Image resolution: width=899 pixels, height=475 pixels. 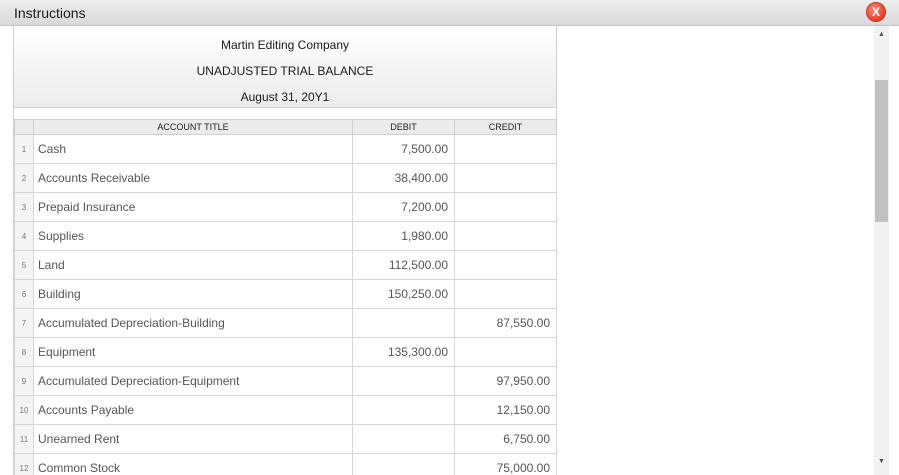 What do you see at coordinates (193, 265) in the screenshot?
I see `account-title-cell: Land` at bounding box center [193, 265].